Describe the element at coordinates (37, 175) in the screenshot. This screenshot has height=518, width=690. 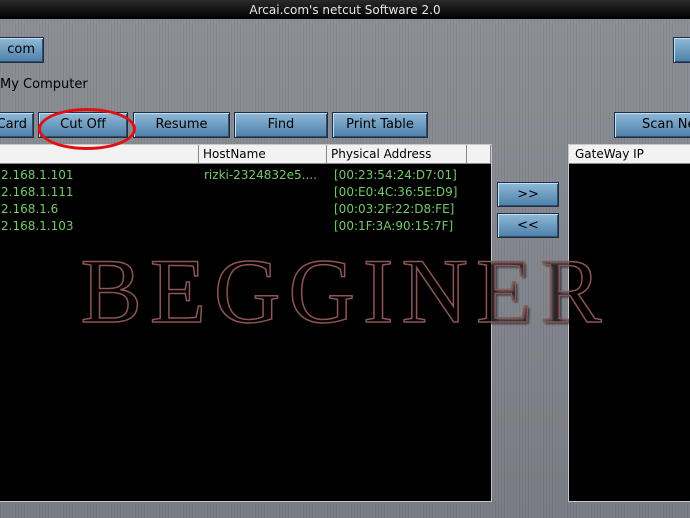
I see `row-ip: 2.168.1.101` at that location.